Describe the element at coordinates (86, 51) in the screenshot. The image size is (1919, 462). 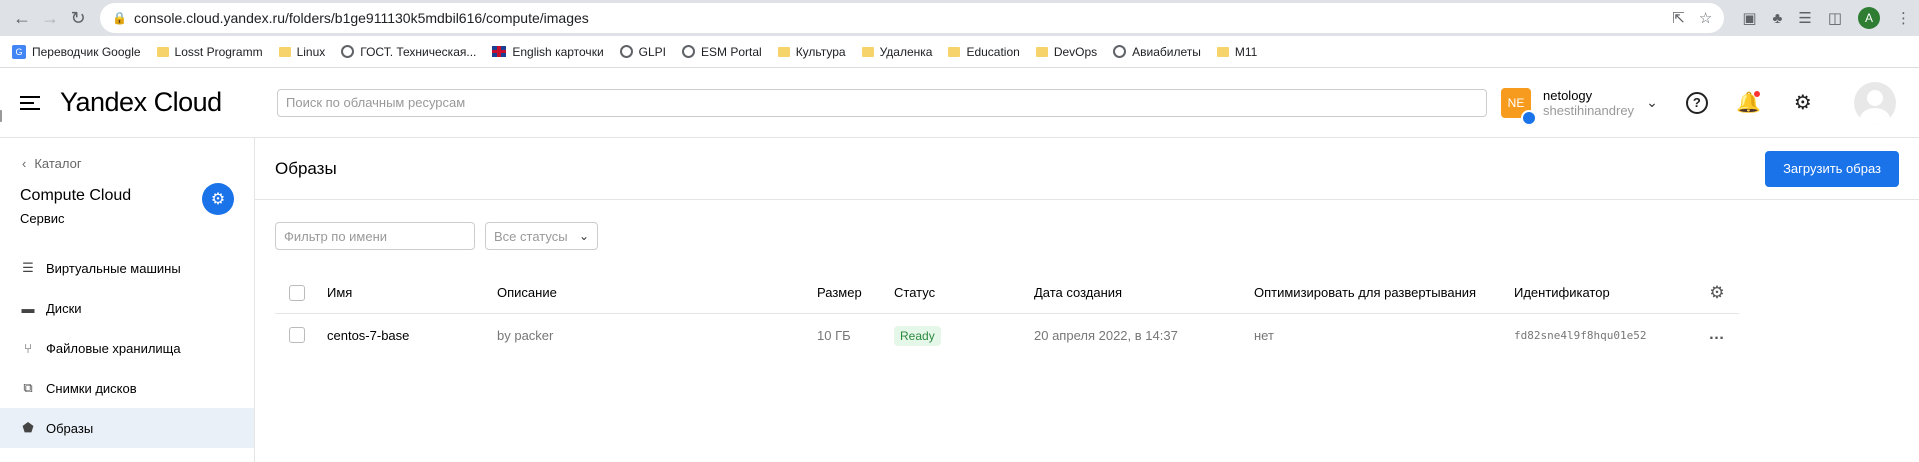
I see `bookmark-label: Переводчик Google` at that location.